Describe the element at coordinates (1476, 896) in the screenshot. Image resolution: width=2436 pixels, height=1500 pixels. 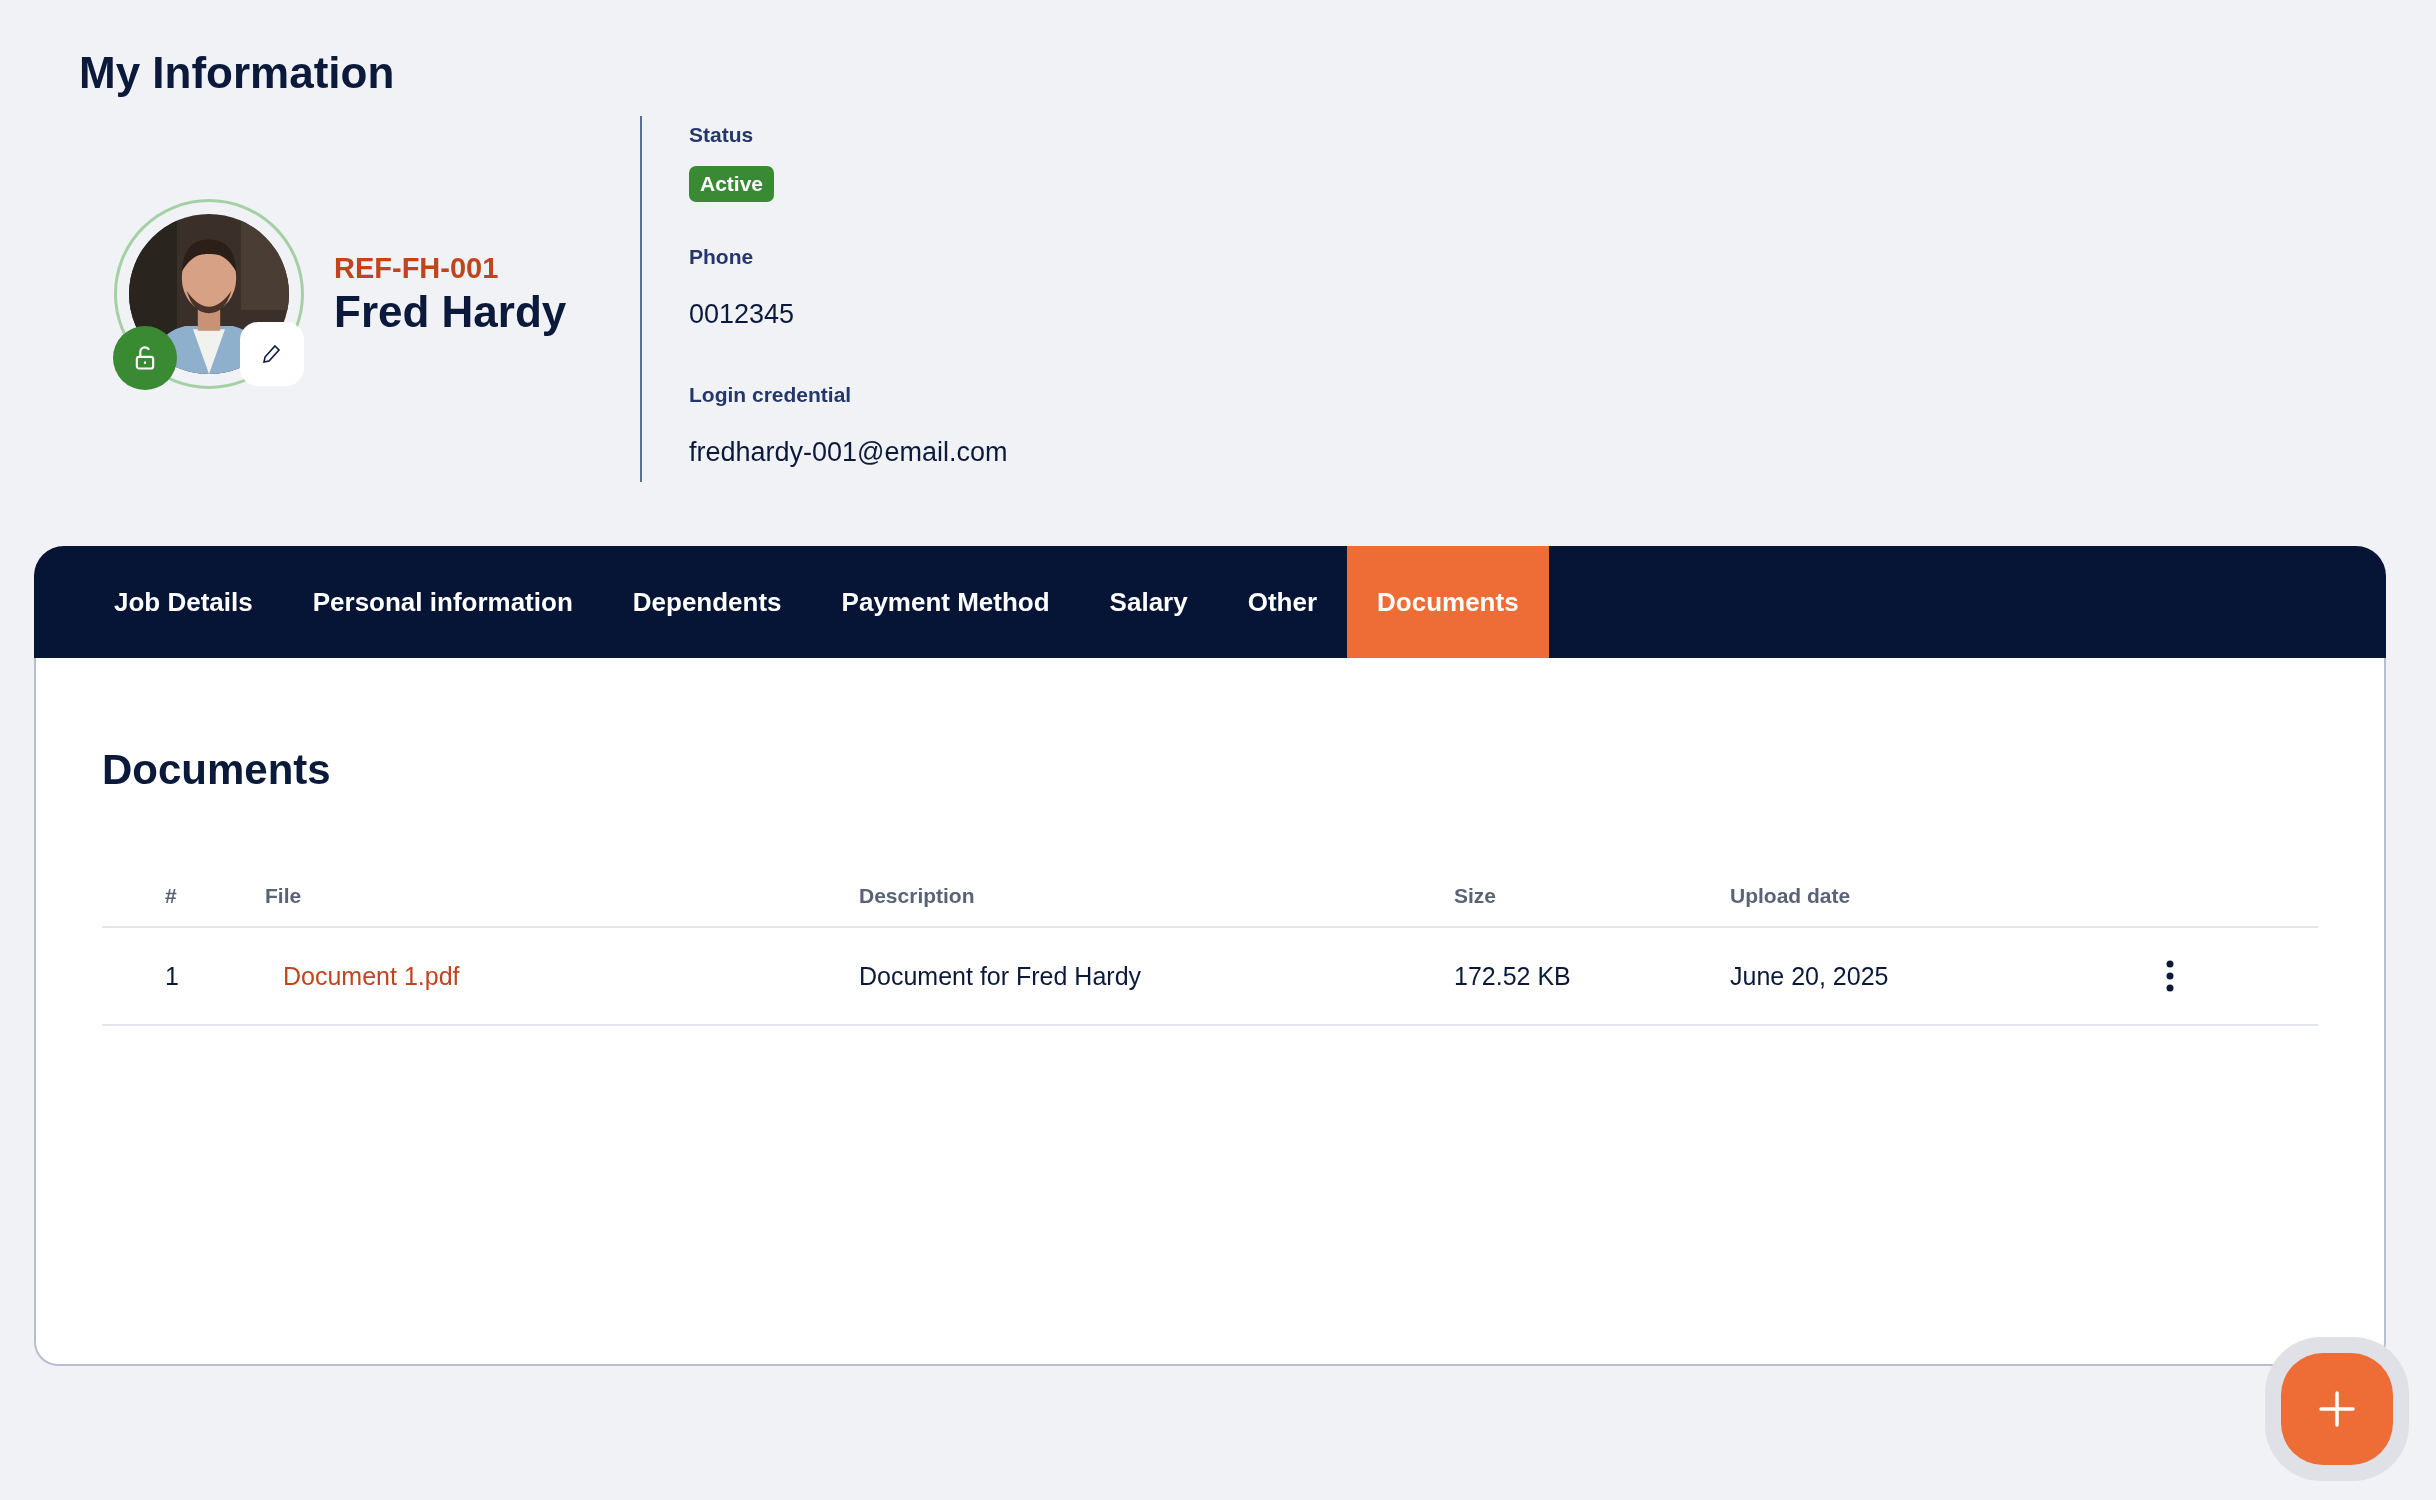
I see `column-header: Size` at that location.